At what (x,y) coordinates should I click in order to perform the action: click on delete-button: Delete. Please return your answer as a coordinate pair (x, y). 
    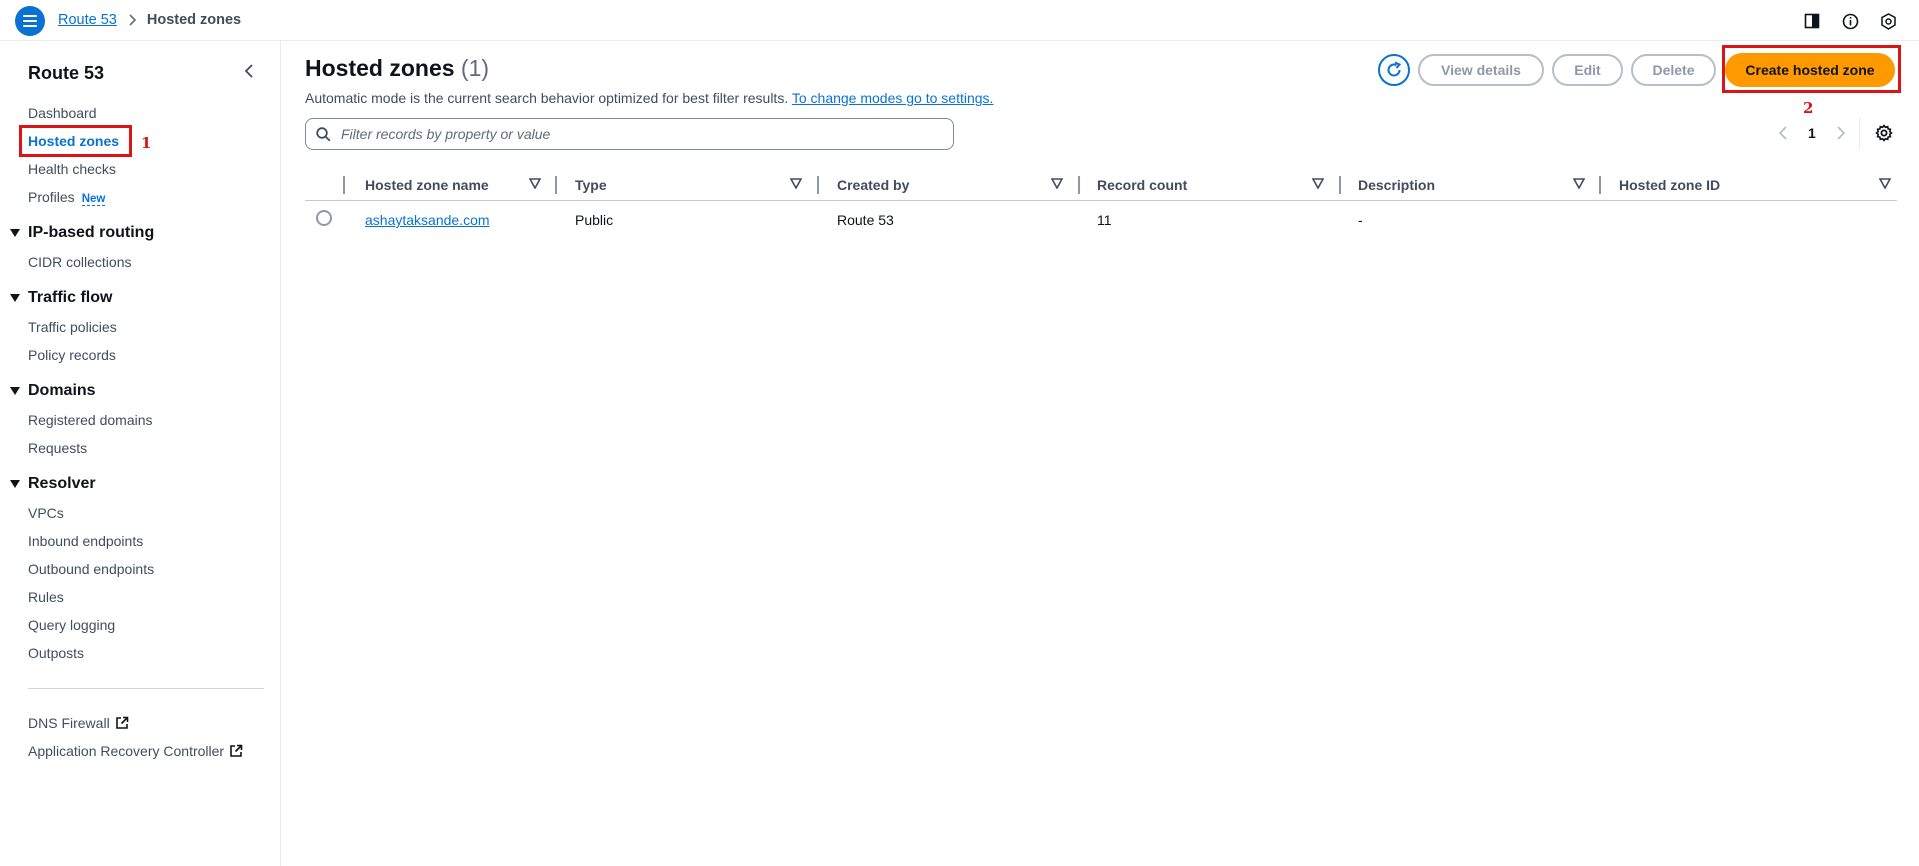
    Looking at the image, I should click on (1673, 70).